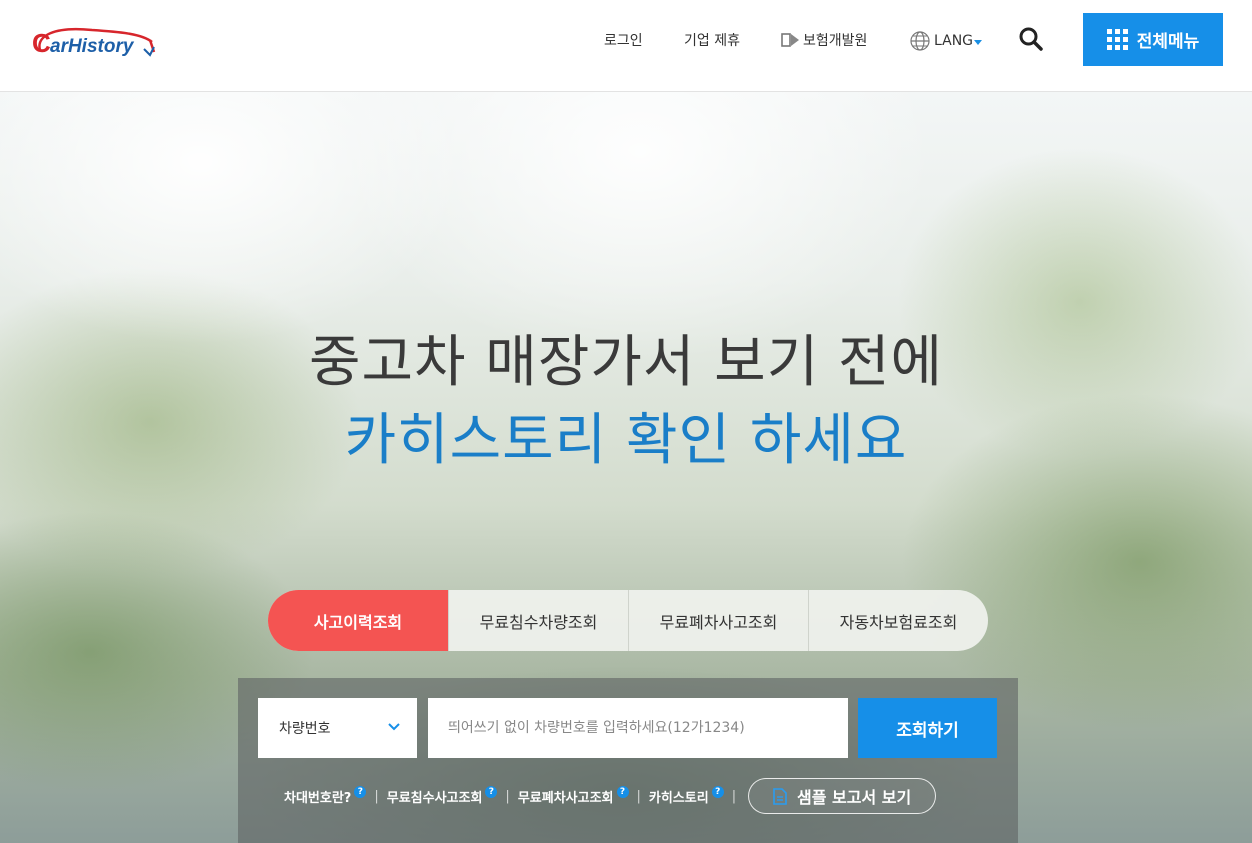 This screenshot has width=1252, height=843. What do you see at coordinates (1117, 39) in the screenshot?
I see `grid-icon` at bounding box center [1117, 39].